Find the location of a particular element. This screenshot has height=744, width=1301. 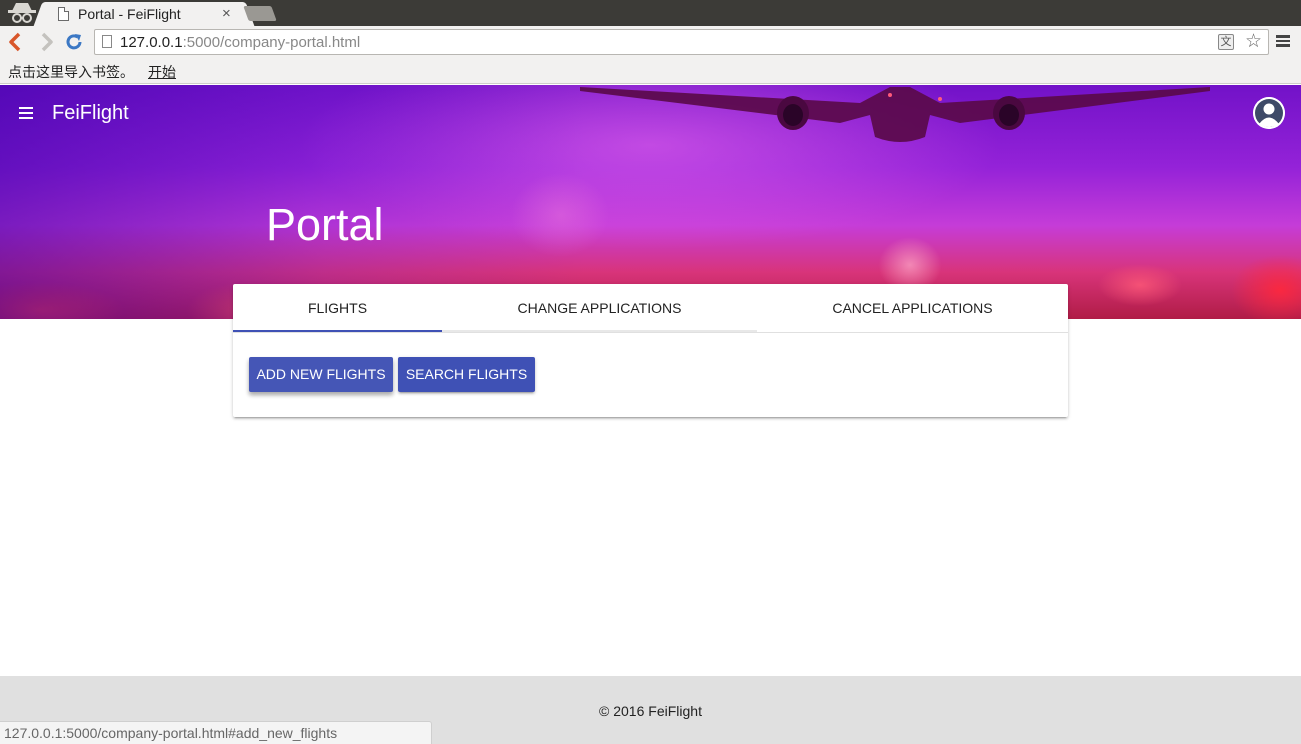

bookmarks-prompt: 点击这里导入书签。 is located at coordinates (71, 72).